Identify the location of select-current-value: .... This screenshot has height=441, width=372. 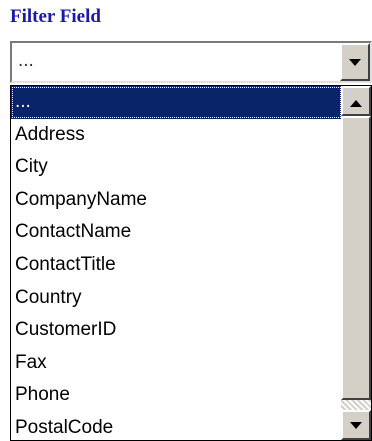
(26, 60).